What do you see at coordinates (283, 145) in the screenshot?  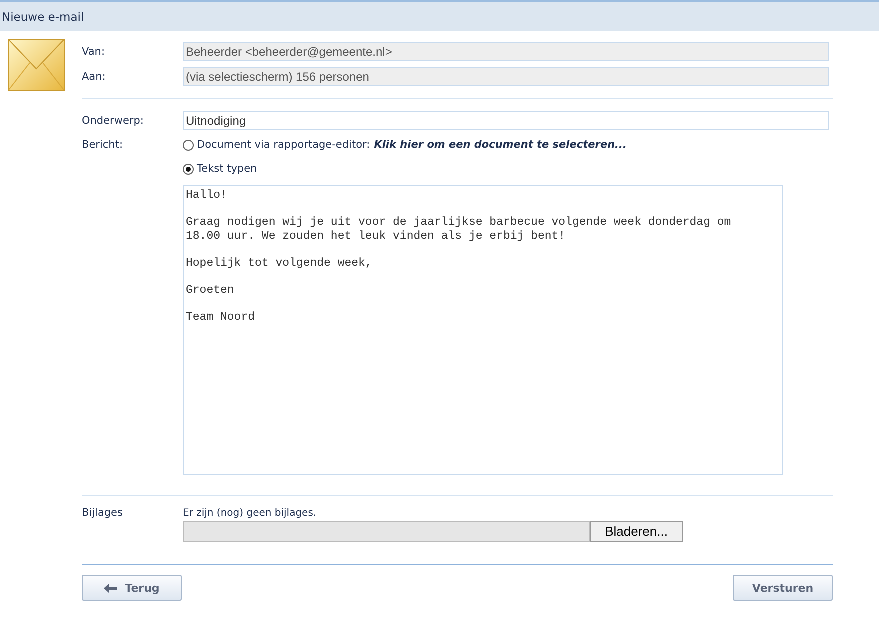 I see `option-label: Document via rapportage-editor:` at bounding box center [283, 145].